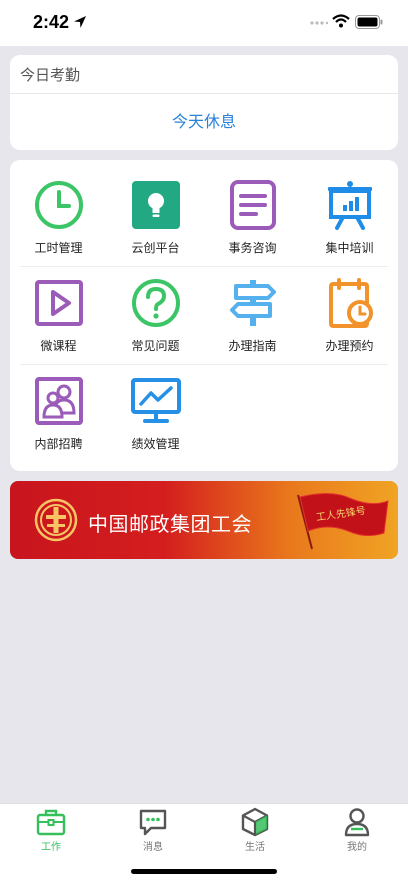 This screenshot has width=408, height=883. I want to click on grid-item-label: 办理预约, so click(349, 346).